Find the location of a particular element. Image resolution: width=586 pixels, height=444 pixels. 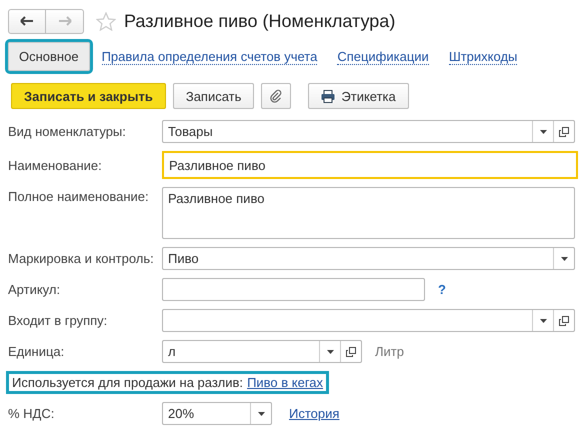

print-label-button: Этикетка is located at coordinates (358, 96).